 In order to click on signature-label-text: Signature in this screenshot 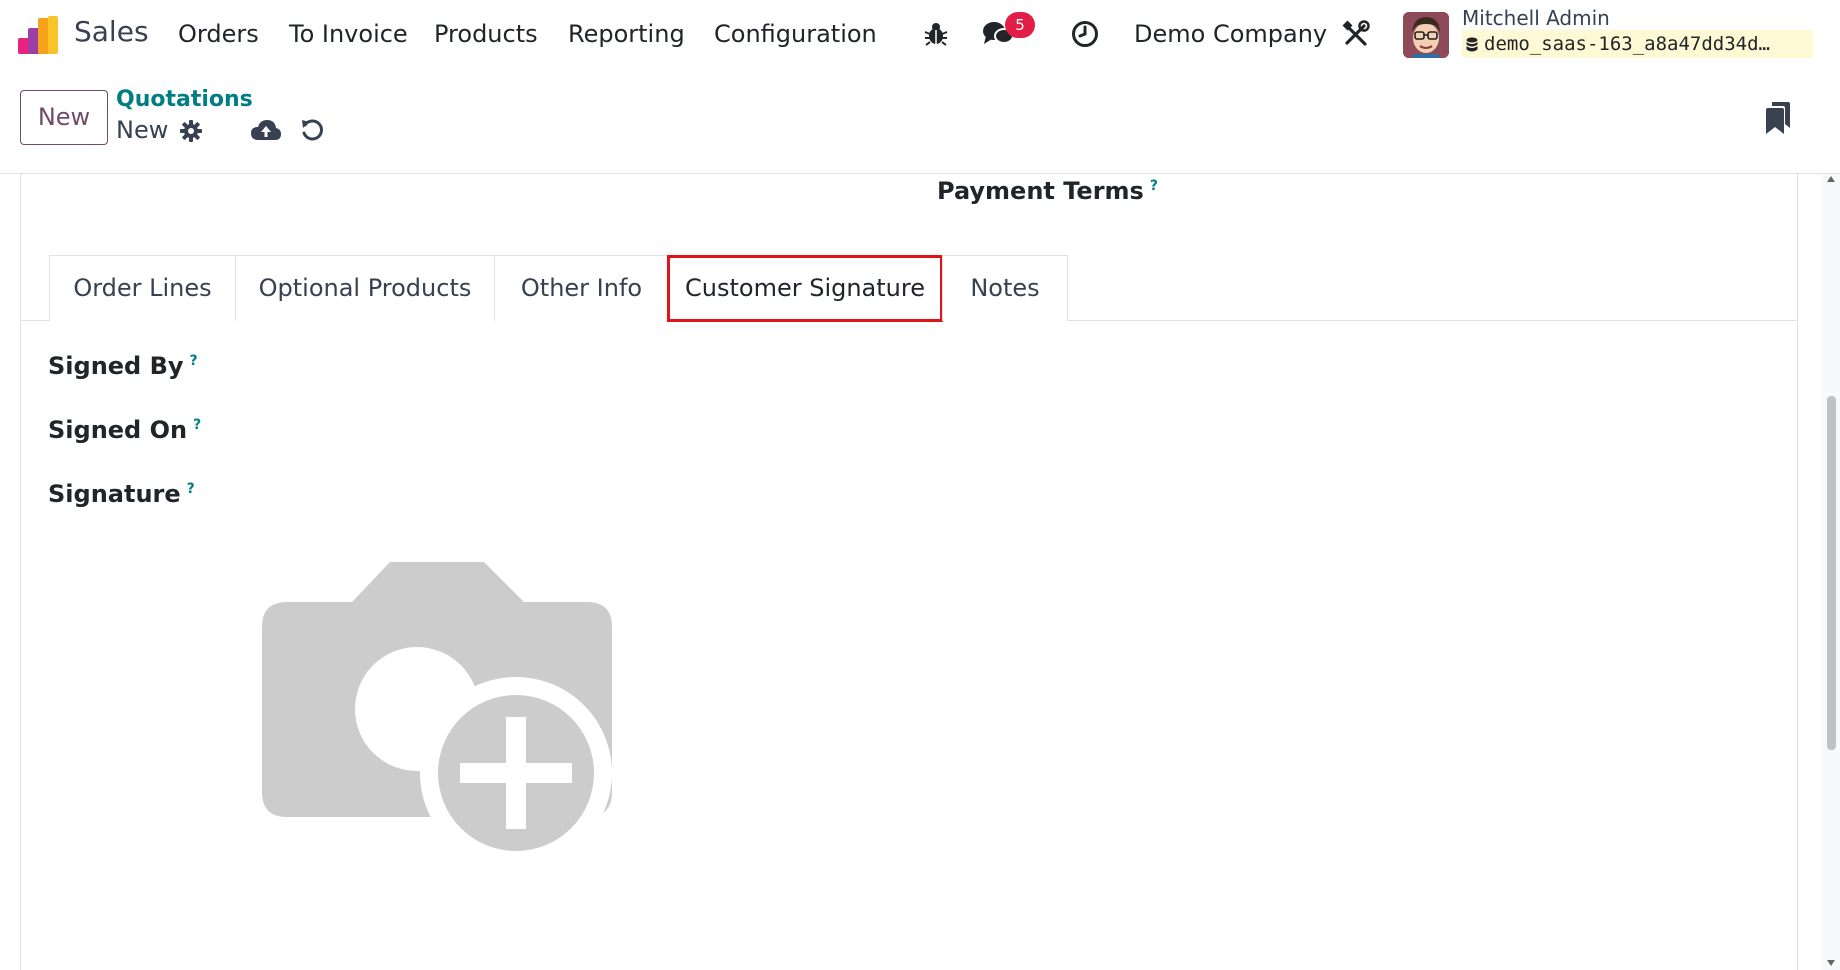, I will do `click(114, 494)`.